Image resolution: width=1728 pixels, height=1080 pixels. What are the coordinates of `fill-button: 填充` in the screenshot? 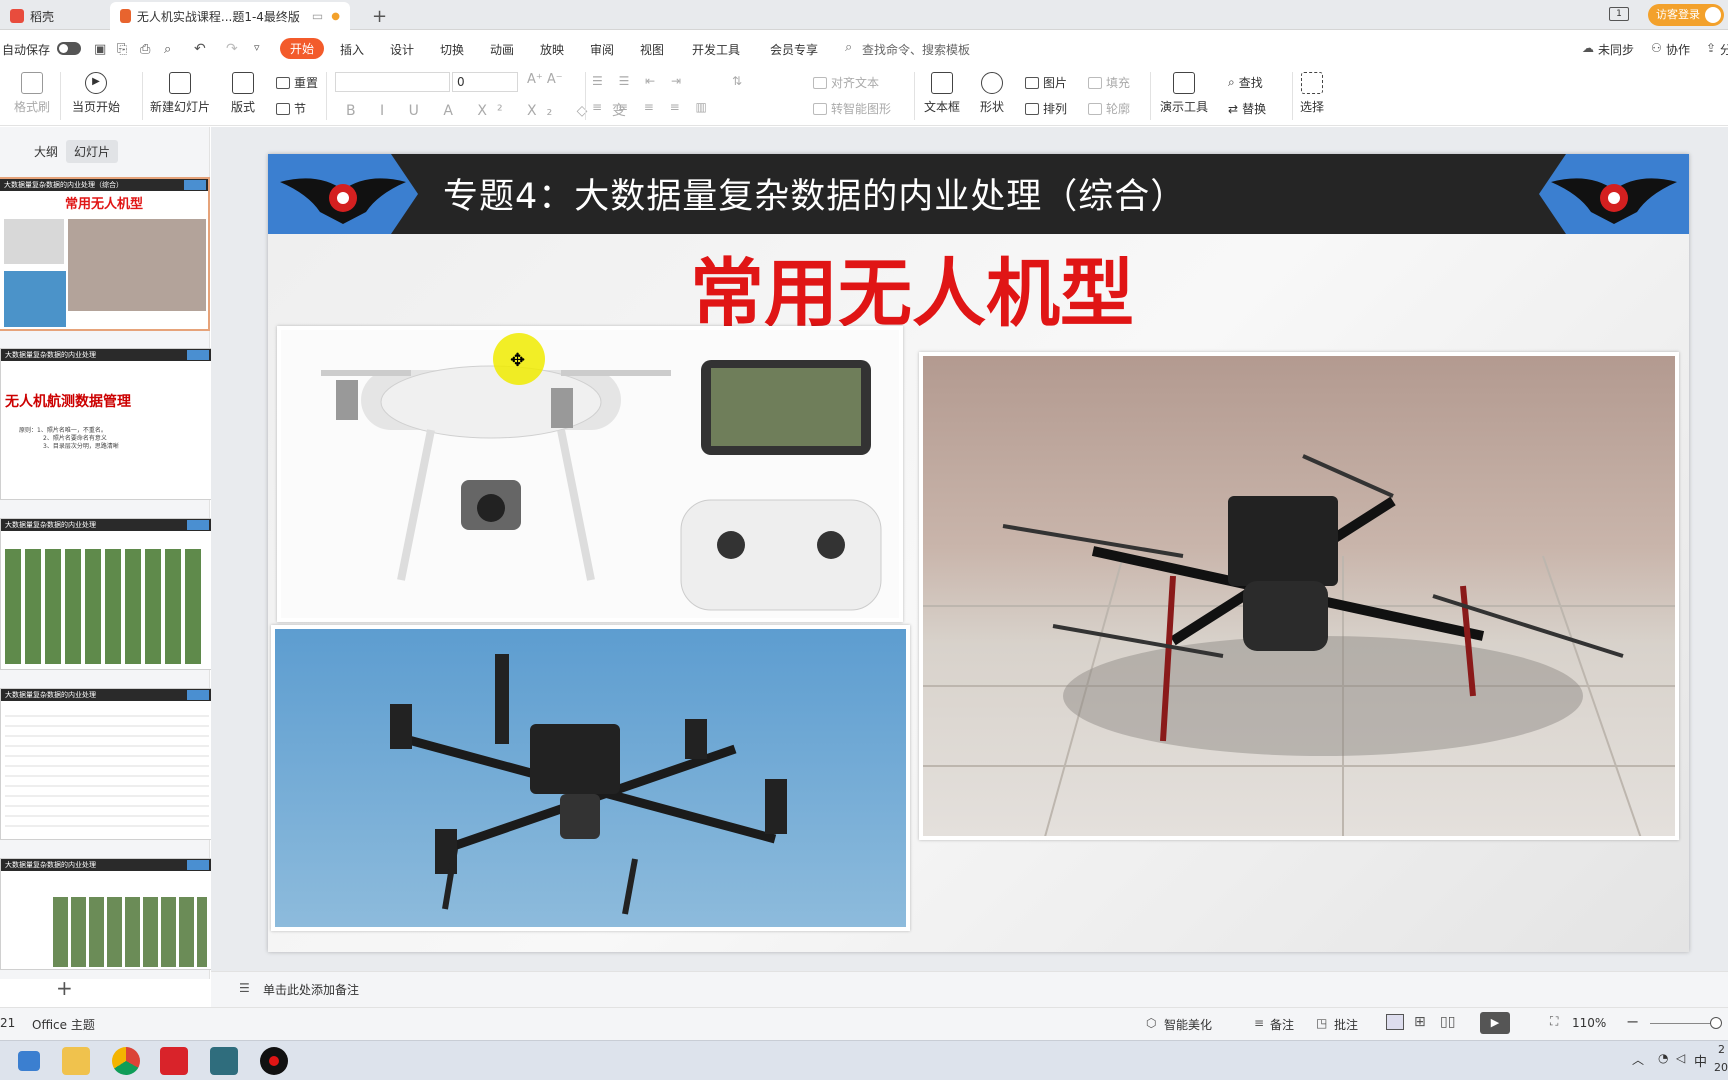 It's located at (1109, 82).